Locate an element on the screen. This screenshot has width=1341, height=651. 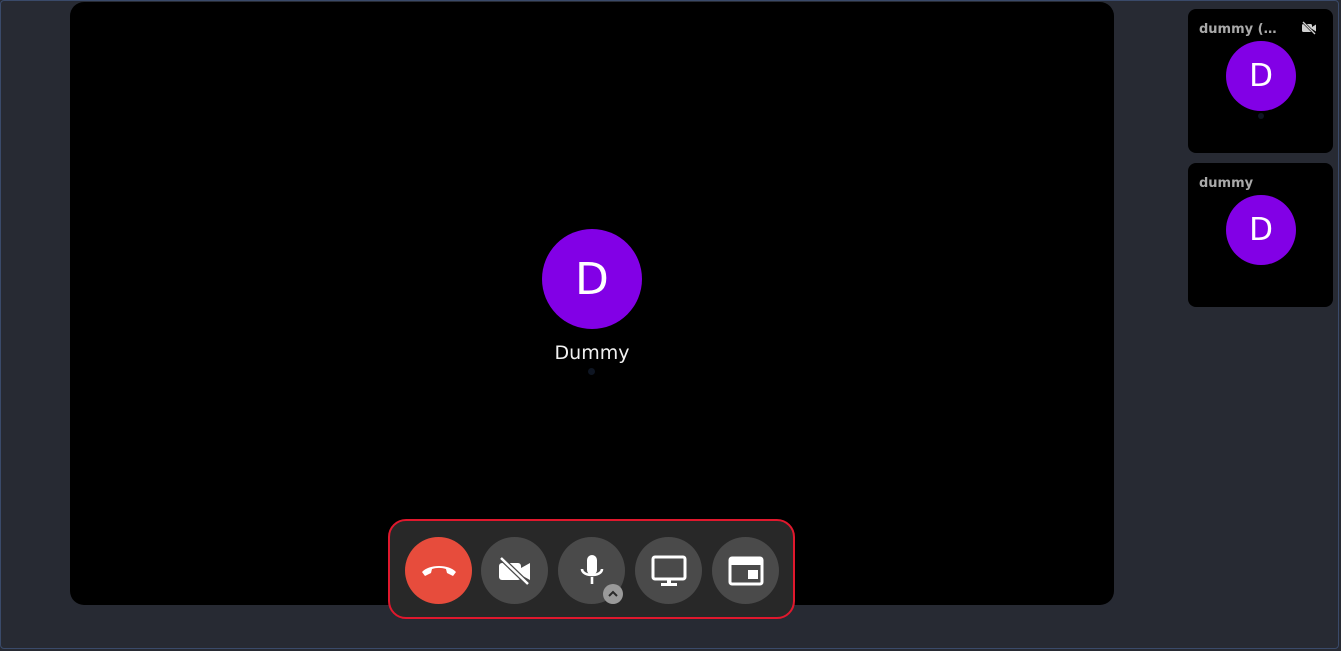
hang-up-icon is located at coordinates (438, 570).